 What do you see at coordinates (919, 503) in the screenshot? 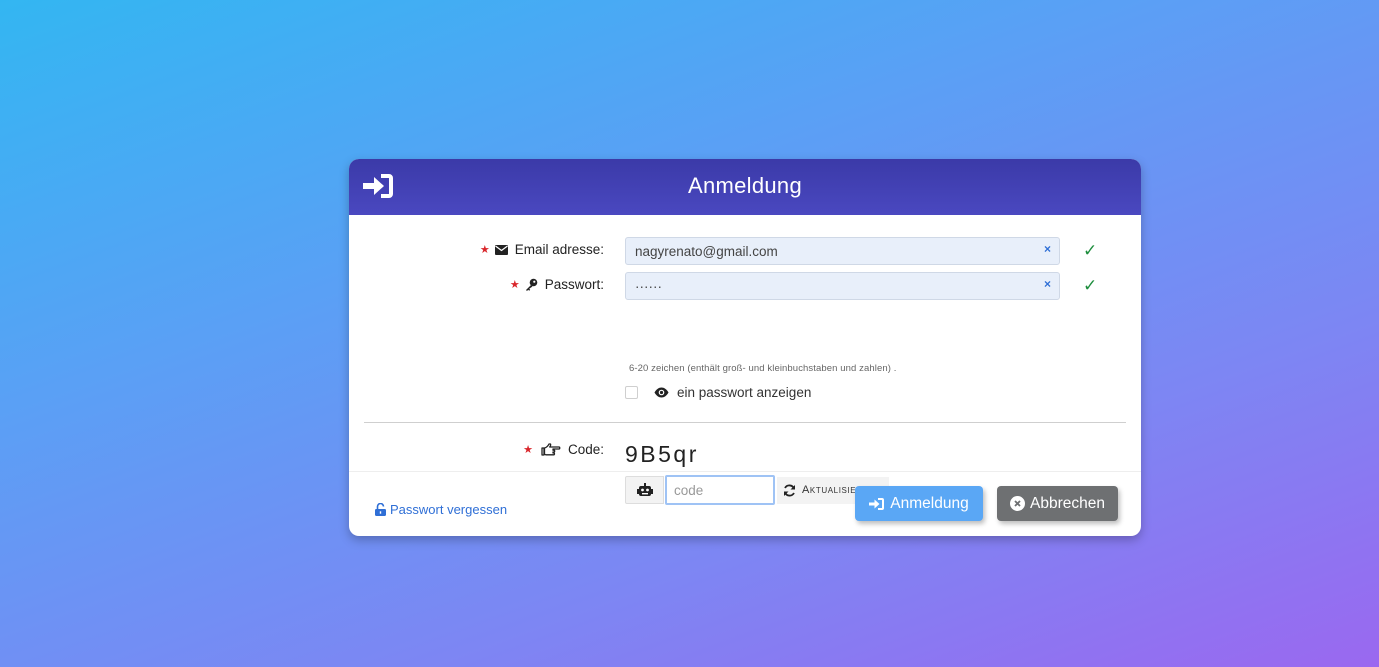
I see `login-button: Anmeldung` at bounding box center [919, 503].